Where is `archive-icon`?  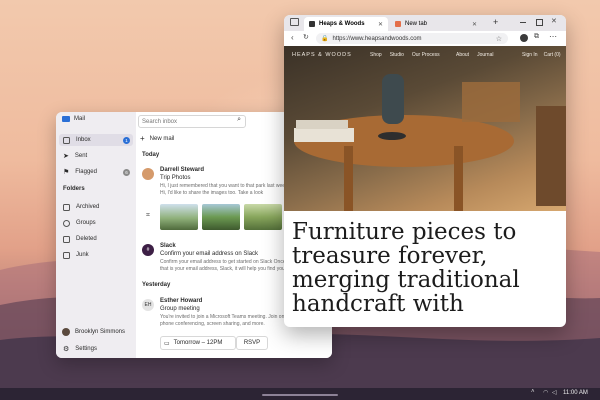
archive-icon is located at coordinates (66, 207).